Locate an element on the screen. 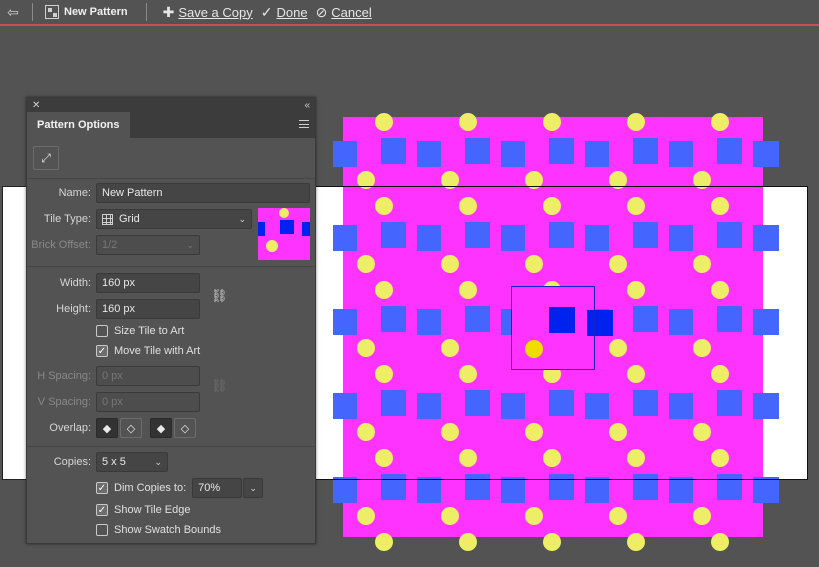  pattern-tile-tool-button: ⤢ is located at coordinates (46, 158).